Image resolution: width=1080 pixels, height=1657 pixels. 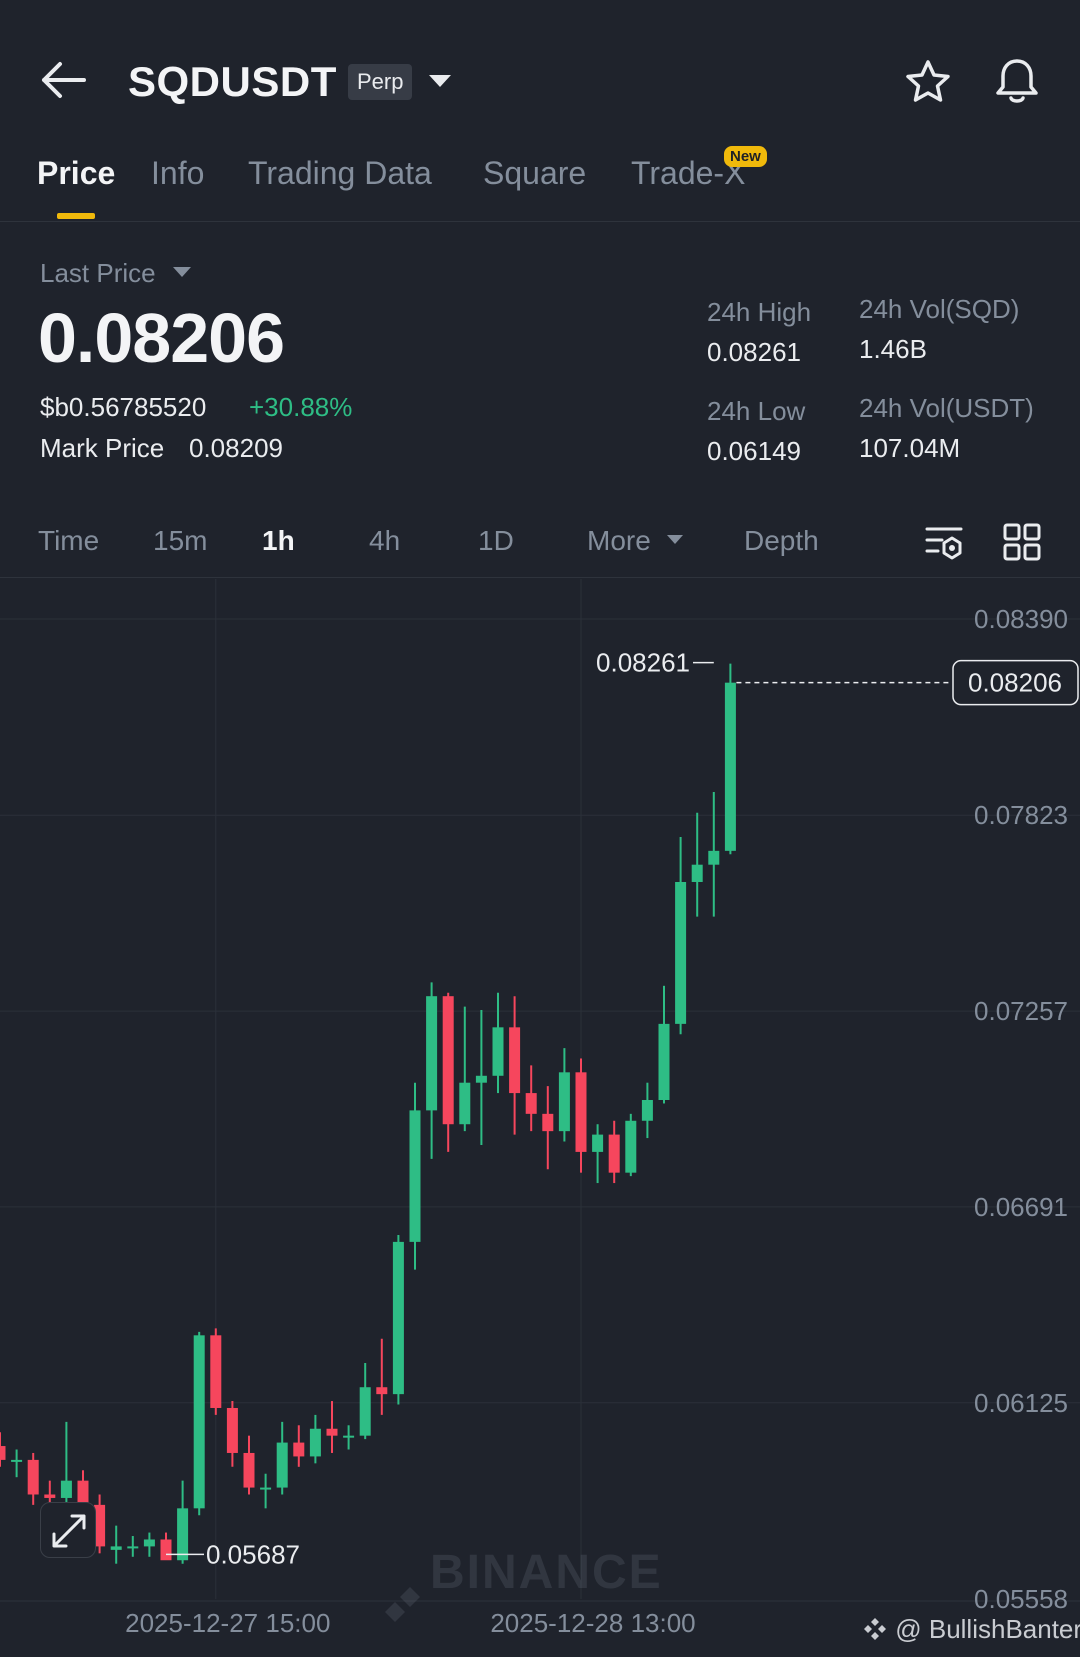 I want to click on low-24h-label: 24h Low, so click(x=756, y=411).